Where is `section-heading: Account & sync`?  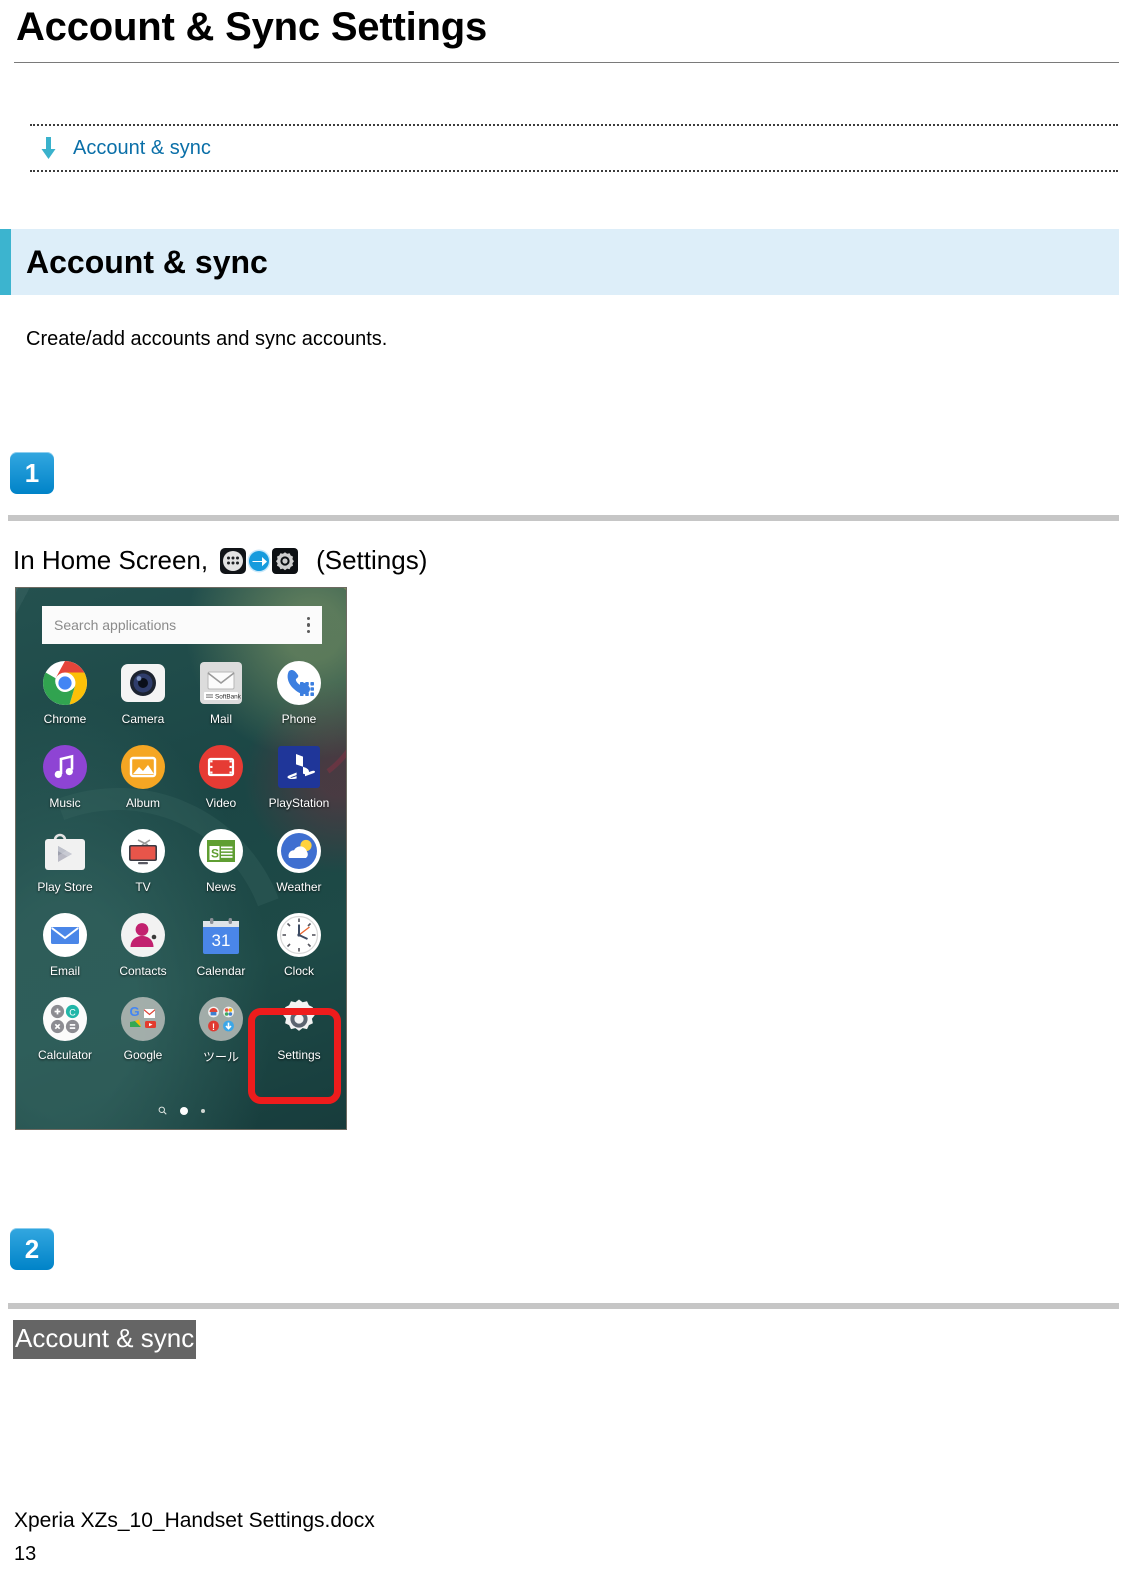 section-heading: Account & sync is located at coordinates (147, 261).